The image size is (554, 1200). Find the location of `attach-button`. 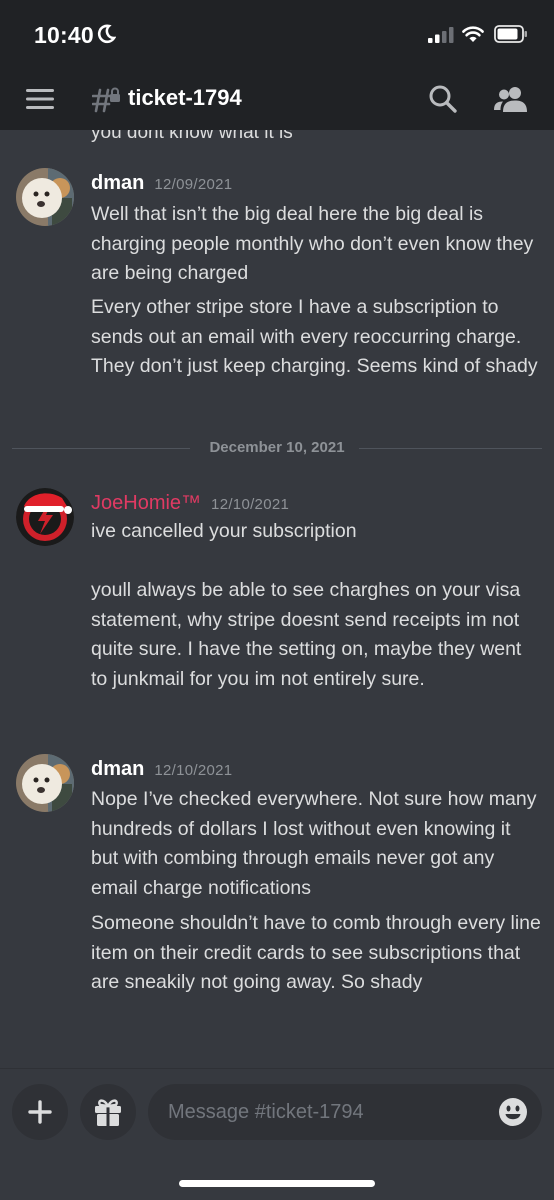

attach-button is located at coordinates (40, 1112).